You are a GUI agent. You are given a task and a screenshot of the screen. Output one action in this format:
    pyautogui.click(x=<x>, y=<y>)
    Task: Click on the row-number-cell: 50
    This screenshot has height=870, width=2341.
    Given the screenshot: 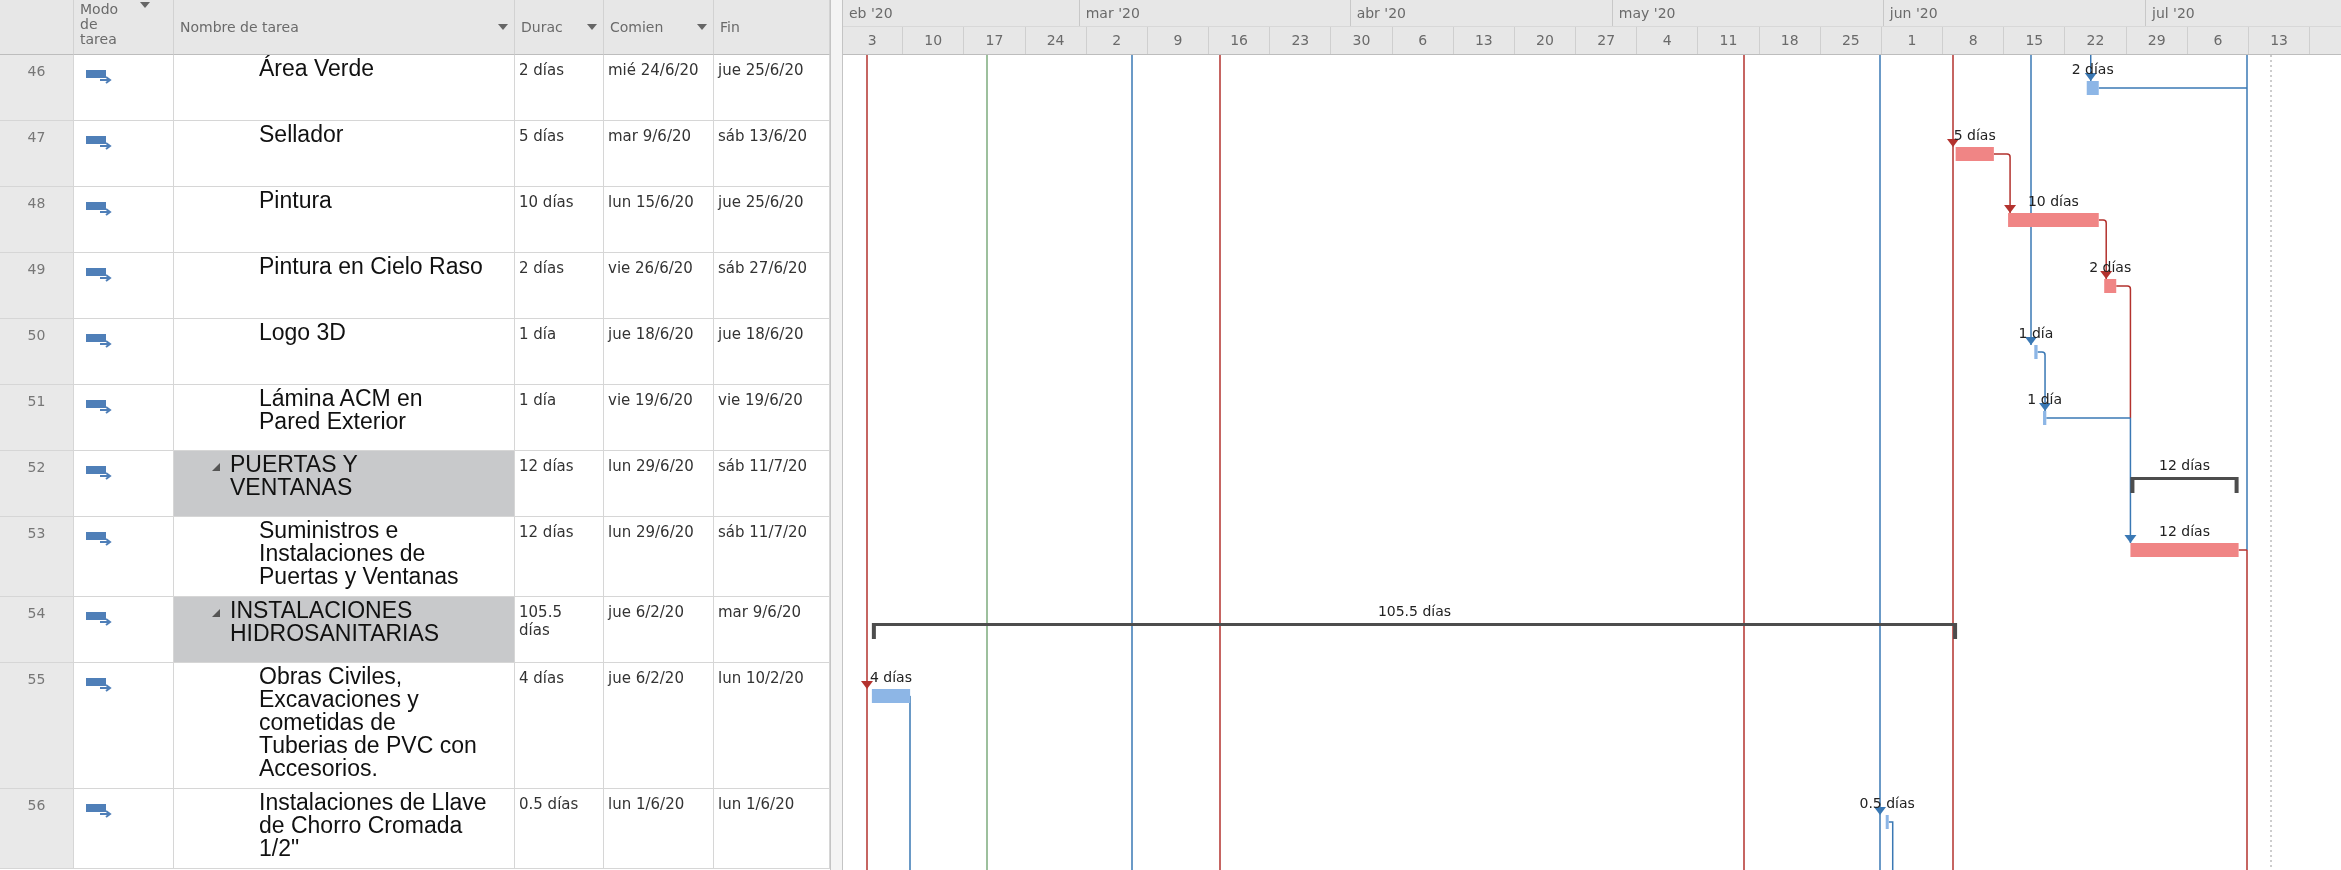 What is the action you would take?
    pyautogui.click(x=37, y=352)
    